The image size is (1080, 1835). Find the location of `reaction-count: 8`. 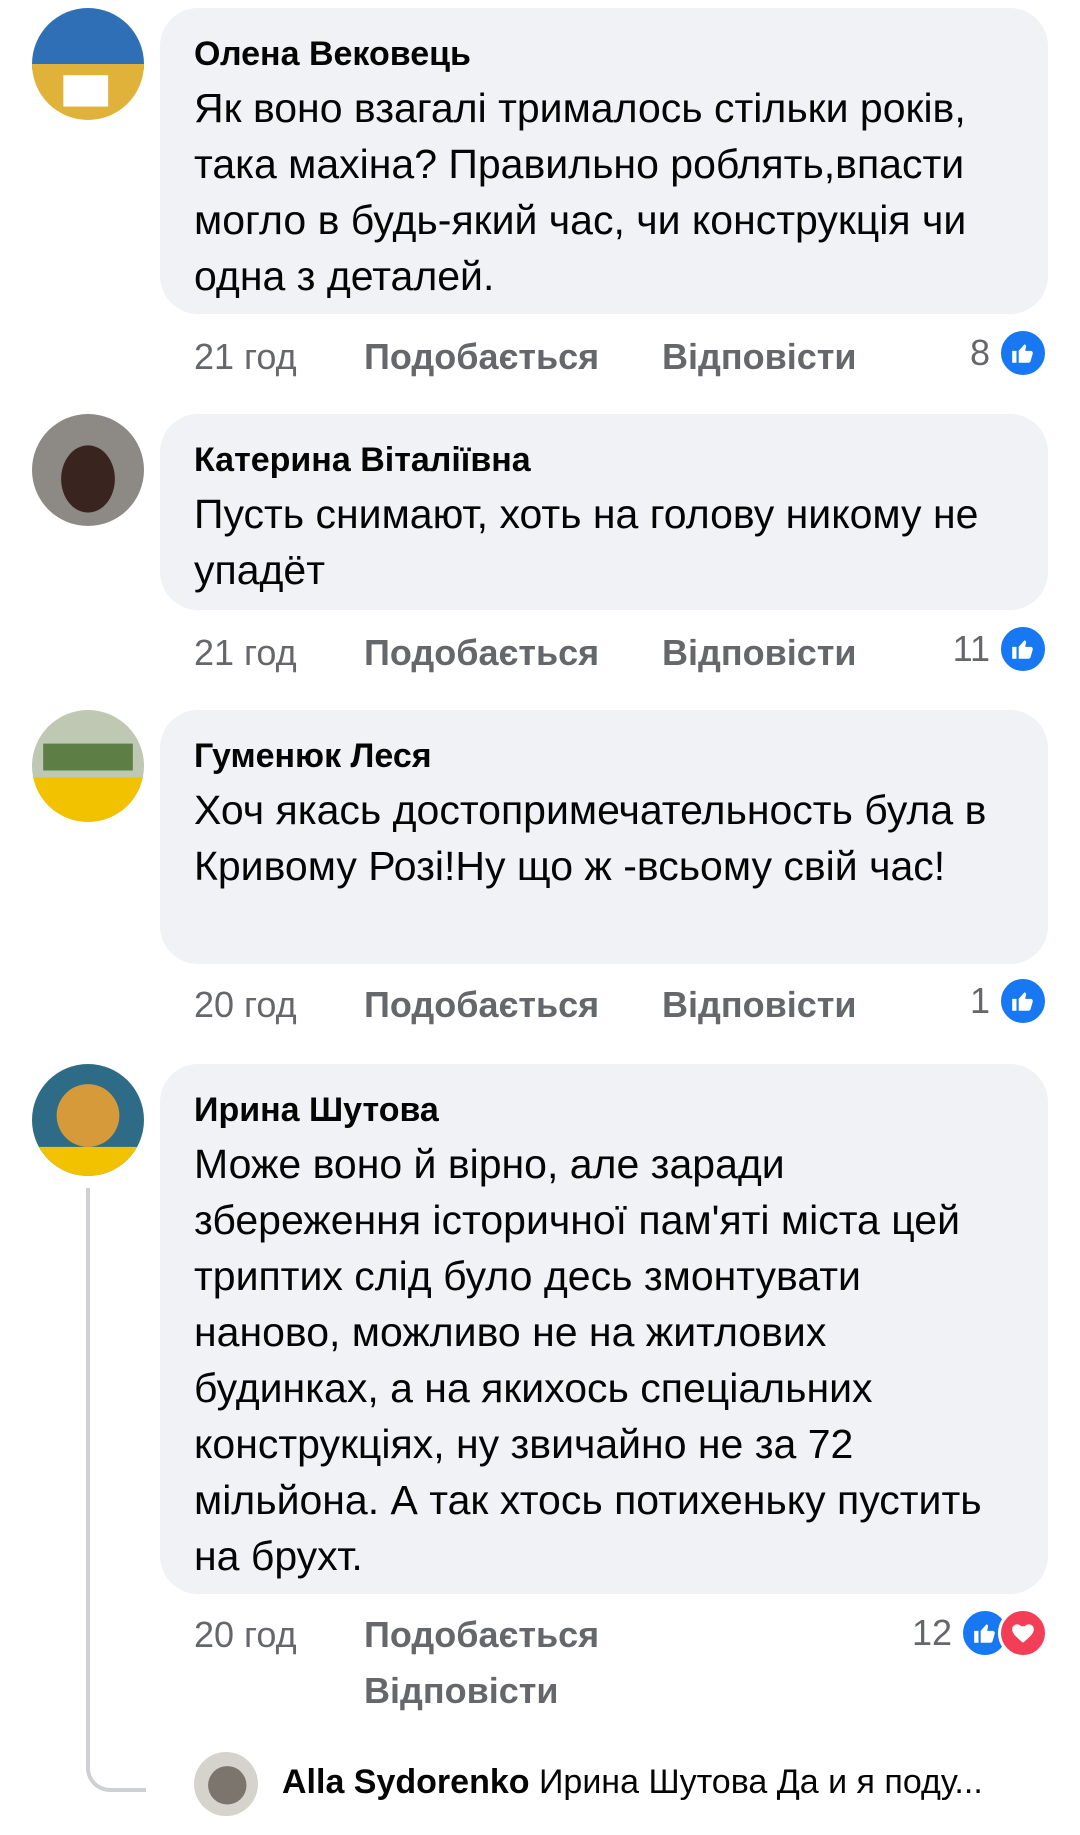

reaction-count: 8 is located at coordinates (979, 352).